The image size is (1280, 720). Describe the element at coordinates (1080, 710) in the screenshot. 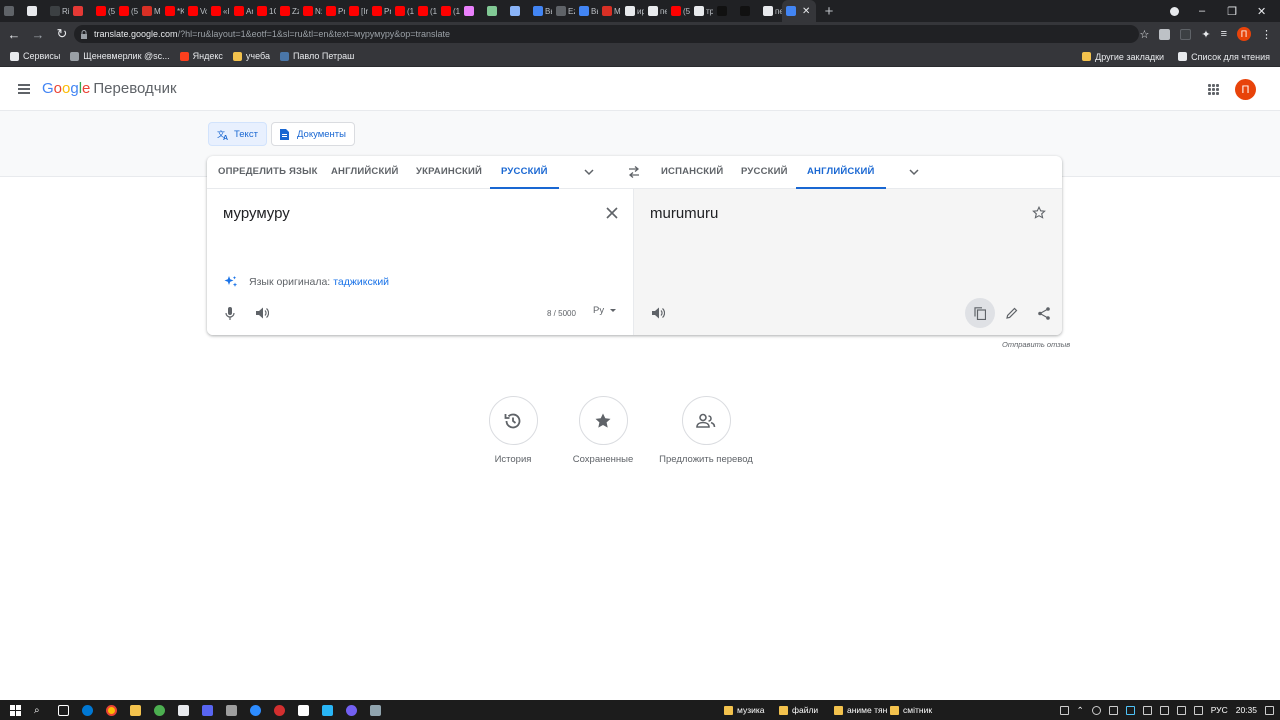

I see `tray-chevron-icon: ⌃` at that location.